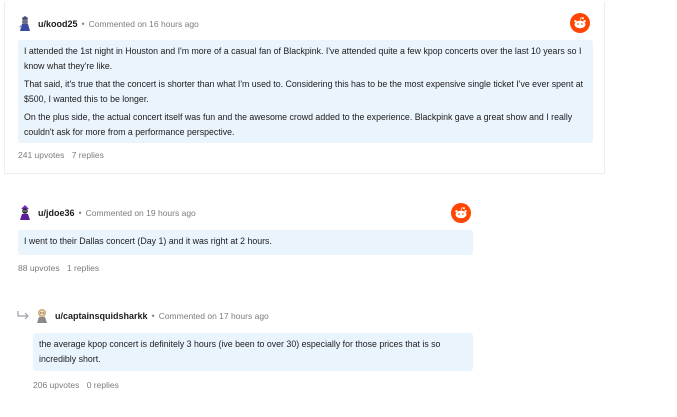  I want to click on comment-footer: 88 upvotes 1 replies, so click(61, 268).